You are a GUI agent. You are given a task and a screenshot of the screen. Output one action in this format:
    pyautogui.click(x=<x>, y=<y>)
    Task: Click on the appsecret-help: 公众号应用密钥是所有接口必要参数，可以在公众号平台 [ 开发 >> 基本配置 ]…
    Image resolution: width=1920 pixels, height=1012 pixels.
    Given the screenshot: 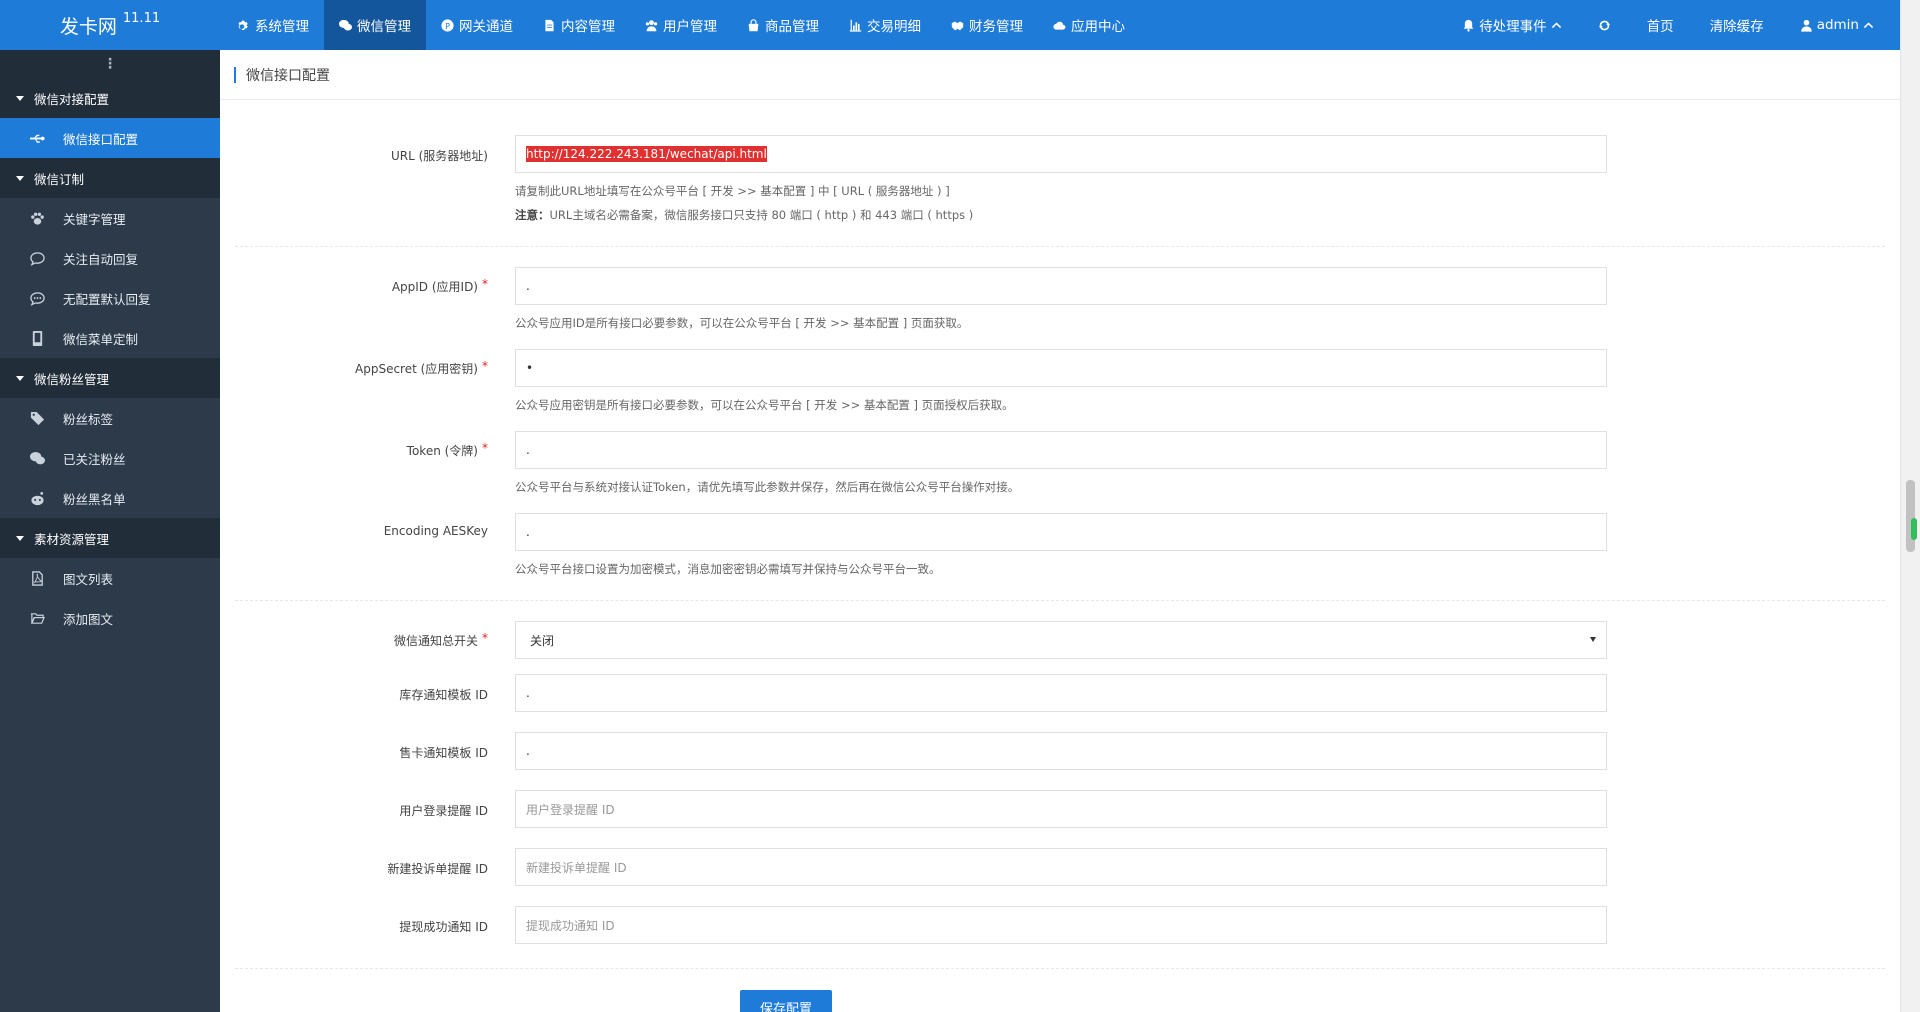 What is the action you would take?
    pyautogui.click(x=764, y=405)
    